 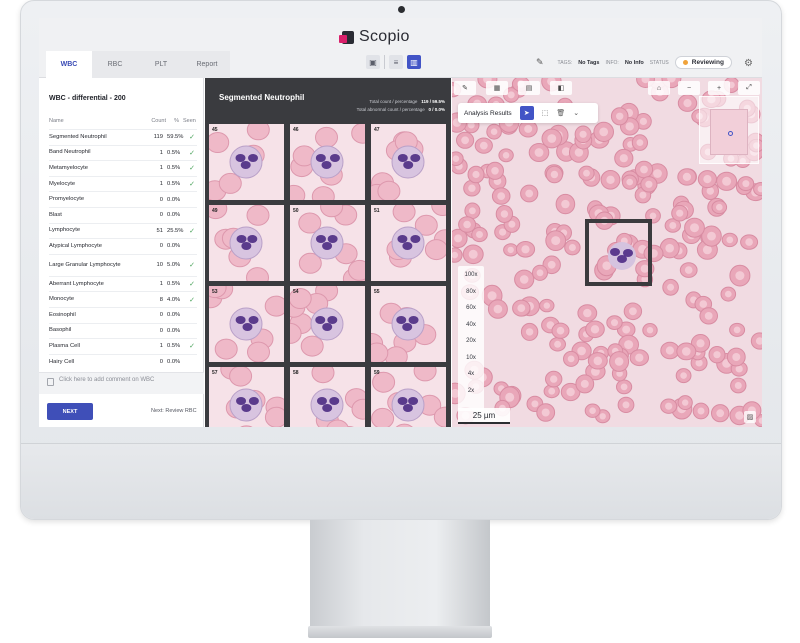 I want to click on row-pct: 25.5%, so click(x=175, y=230).